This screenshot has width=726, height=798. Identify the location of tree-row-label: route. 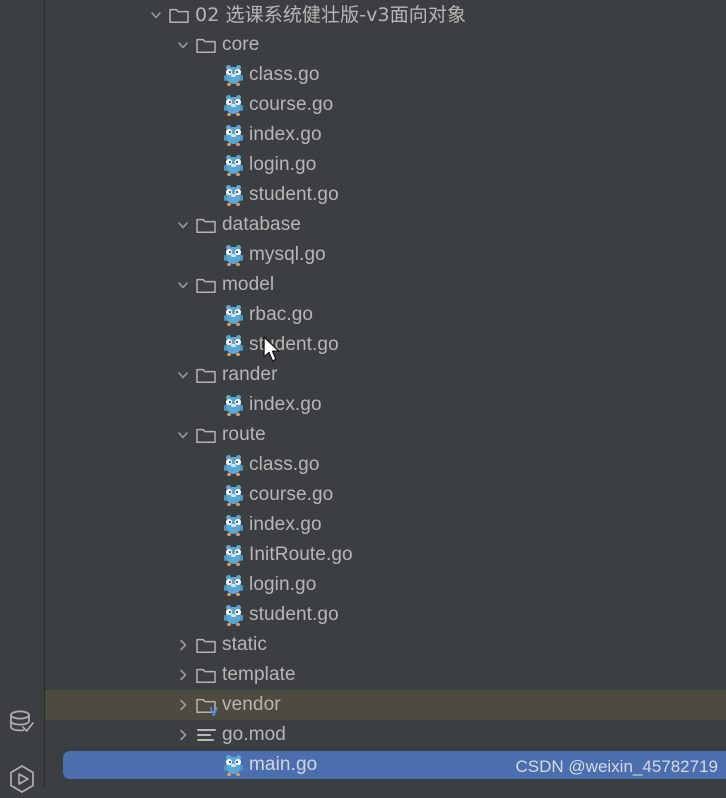
(244, 434).